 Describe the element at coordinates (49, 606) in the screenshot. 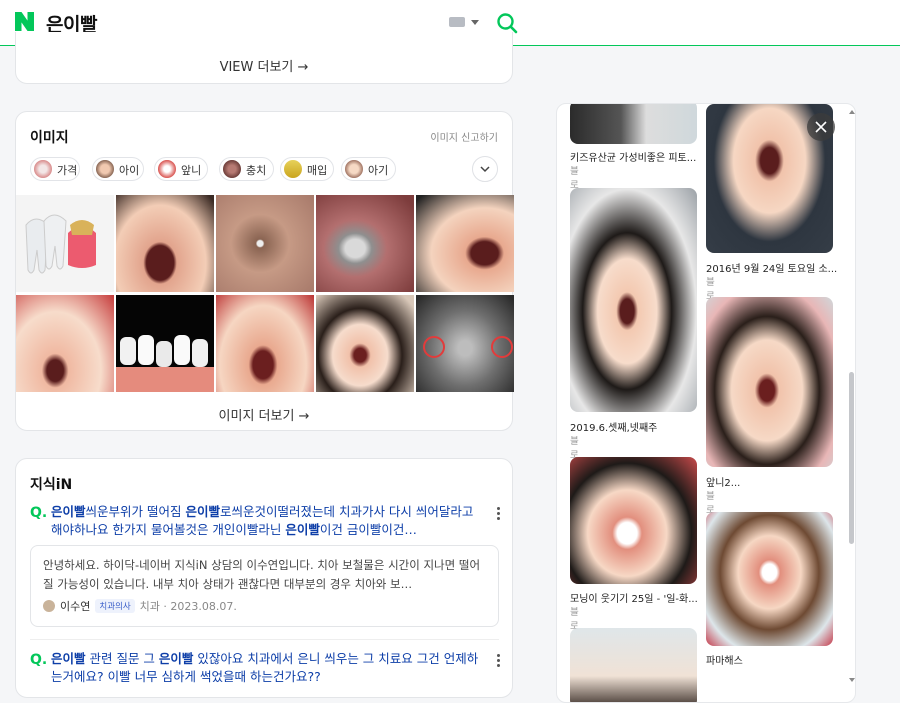

I see `avatar` at that location.